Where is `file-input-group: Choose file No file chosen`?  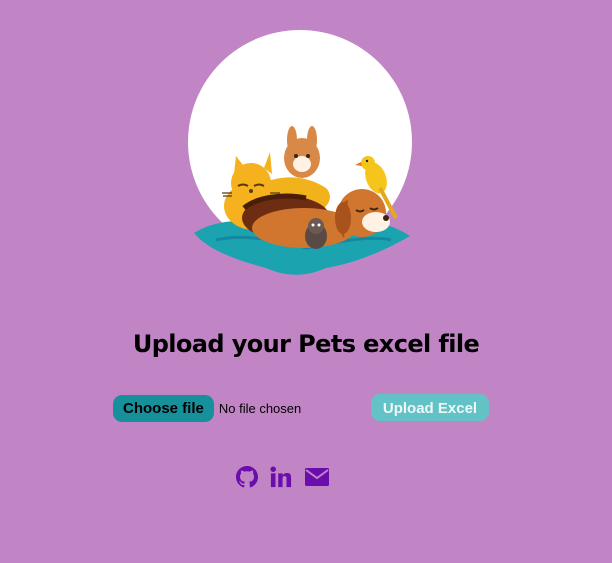 file-input-group: Choose file No file chosen is located at coordinates (207, 408).